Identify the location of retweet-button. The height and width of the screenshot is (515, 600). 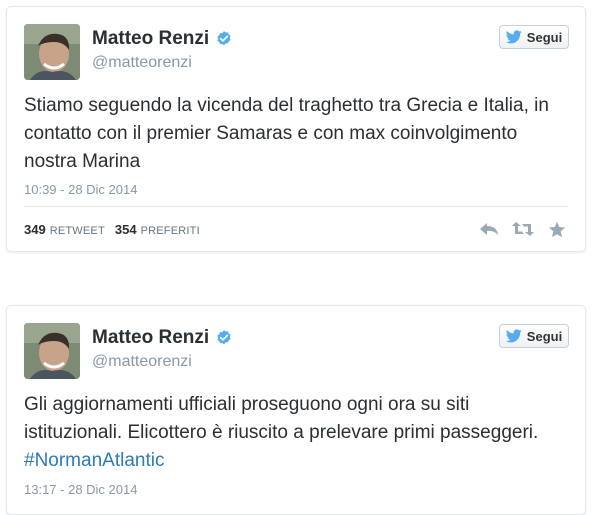
(523, 229).